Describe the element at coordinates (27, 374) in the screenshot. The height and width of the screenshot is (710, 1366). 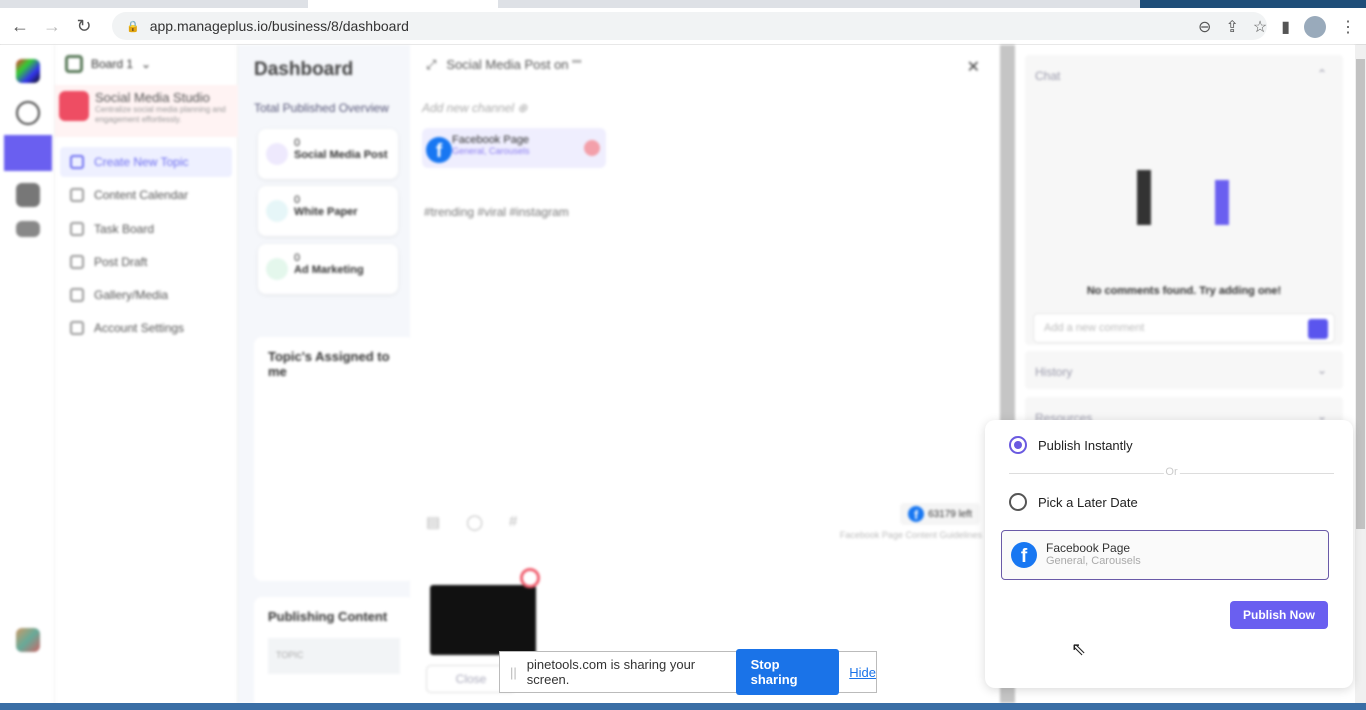
I see `app-rail` at that location.